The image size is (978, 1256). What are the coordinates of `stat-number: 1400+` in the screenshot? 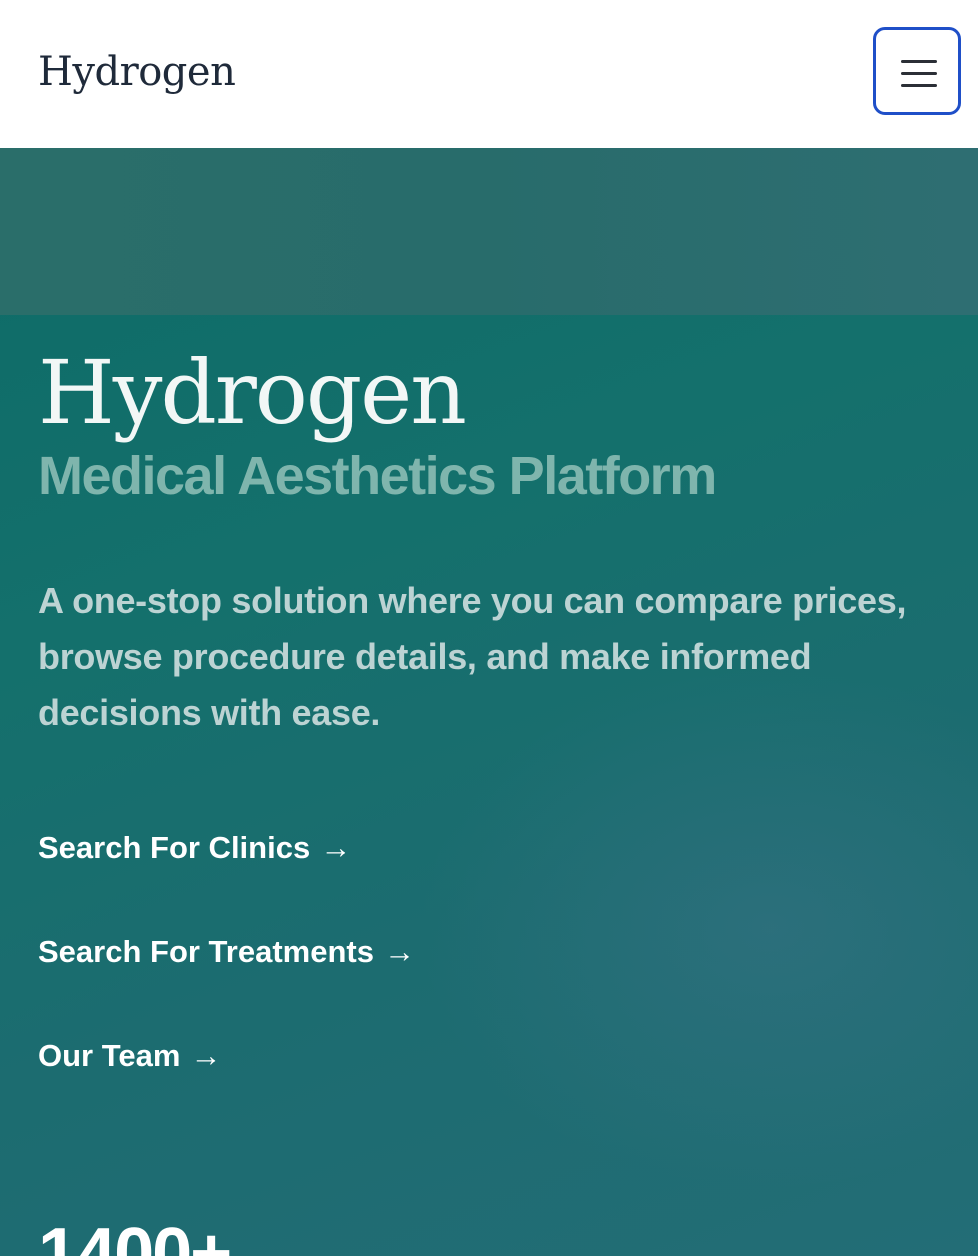 It's located at (135, 1235).